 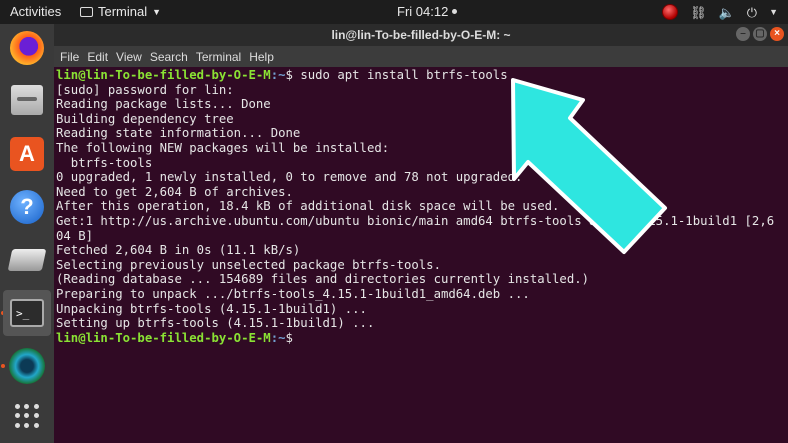 I want to click on annotation-arrow-icon, so click(x=589, y=166).